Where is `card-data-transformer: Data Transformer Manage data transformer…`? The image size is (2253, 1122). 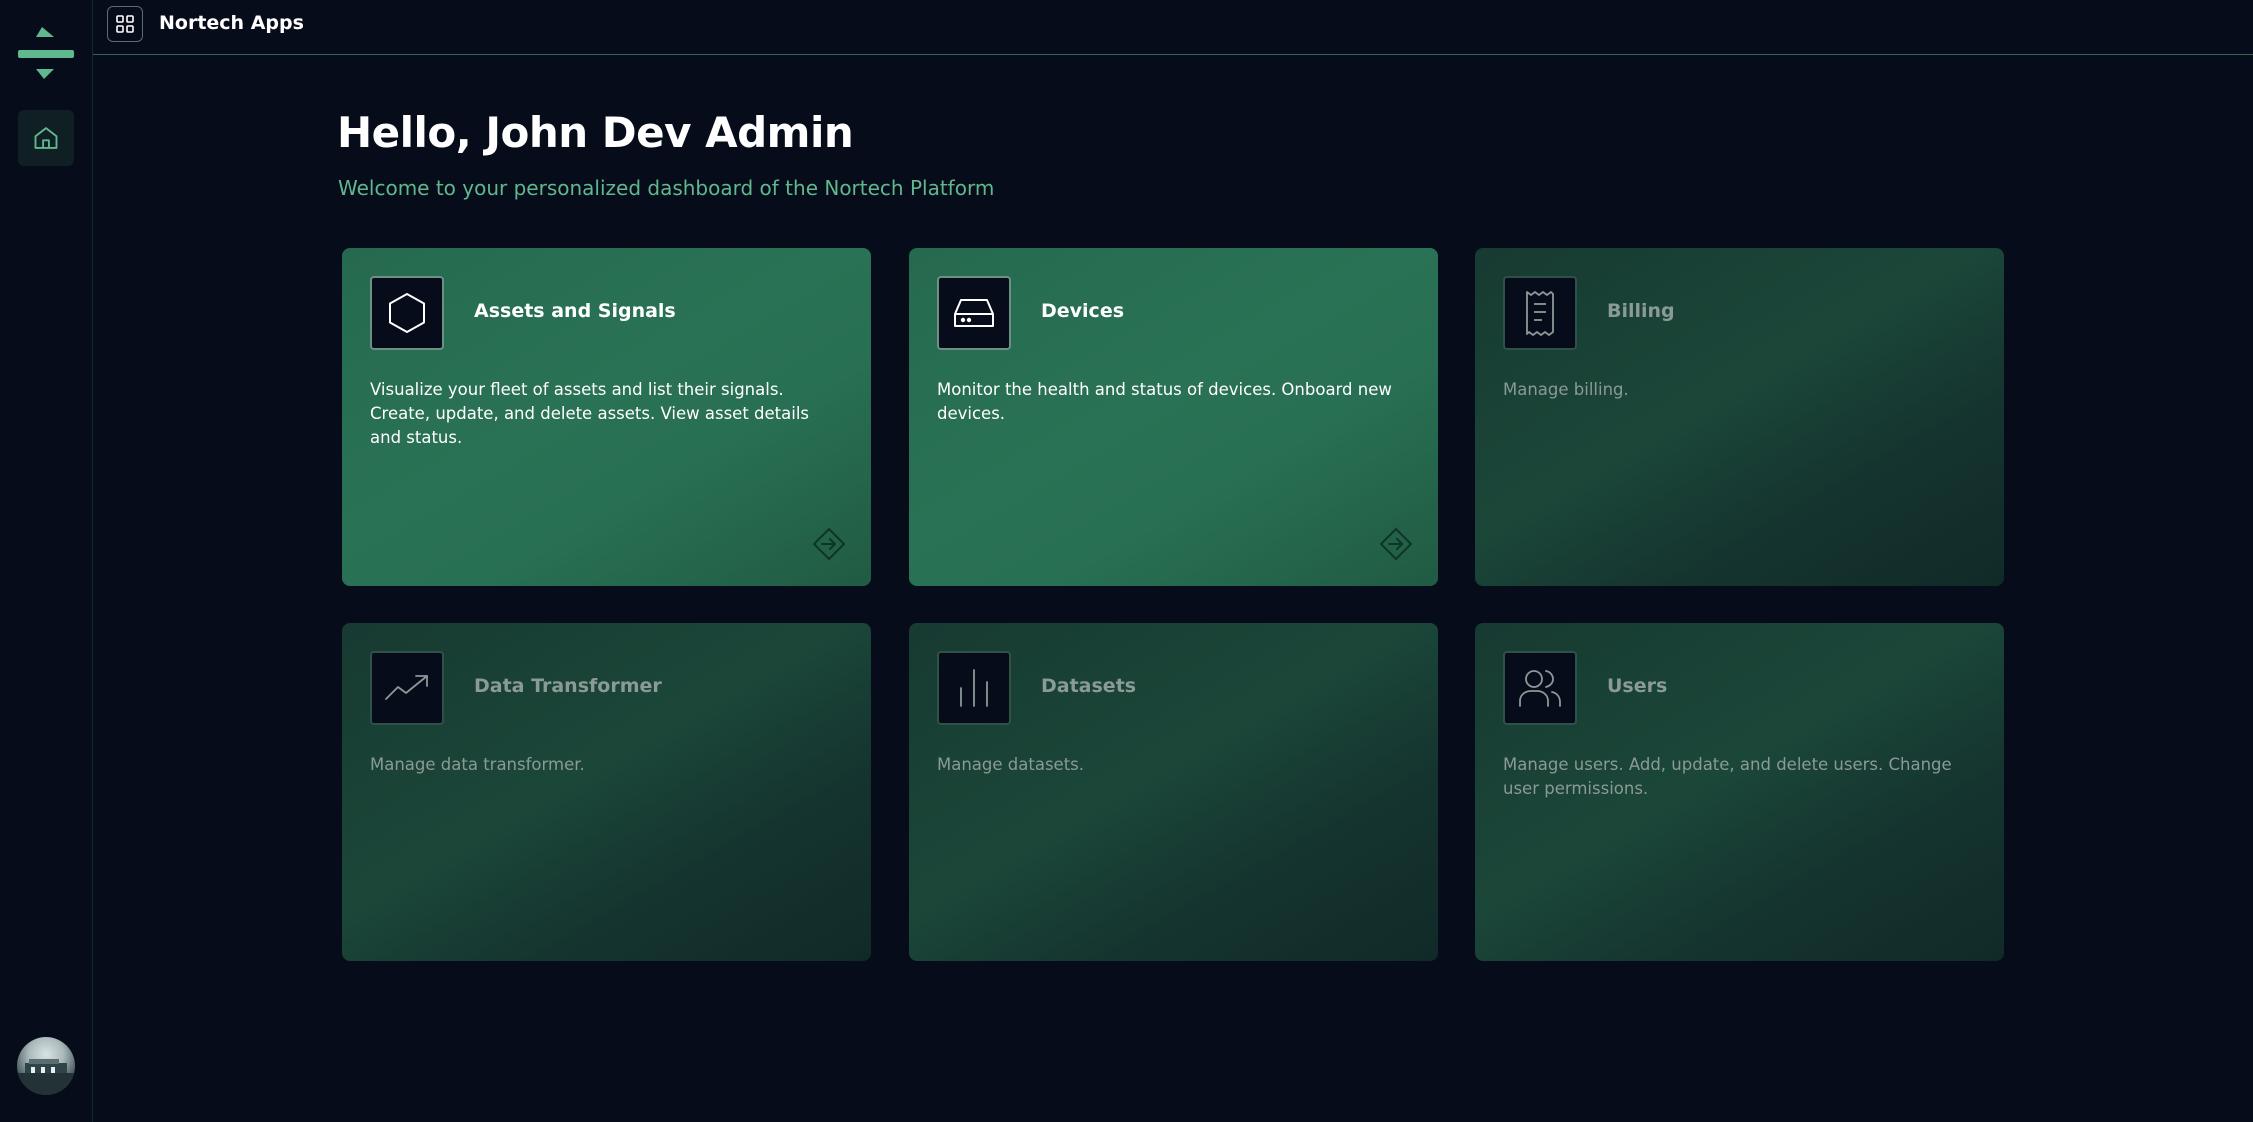 card-data-transformer: Data Transformer Manage data transformer… is located at coordinates (606, 792).